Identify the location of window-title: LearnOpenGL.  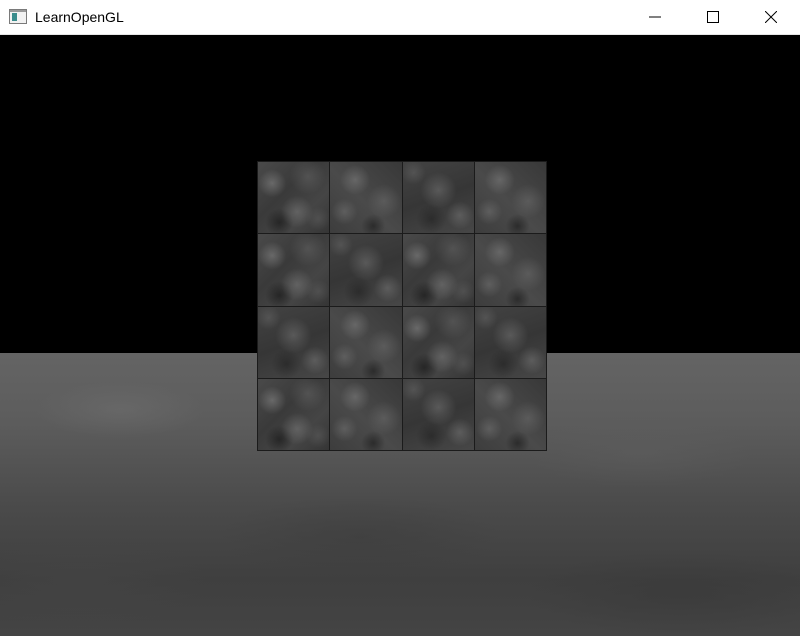
(79, 17).